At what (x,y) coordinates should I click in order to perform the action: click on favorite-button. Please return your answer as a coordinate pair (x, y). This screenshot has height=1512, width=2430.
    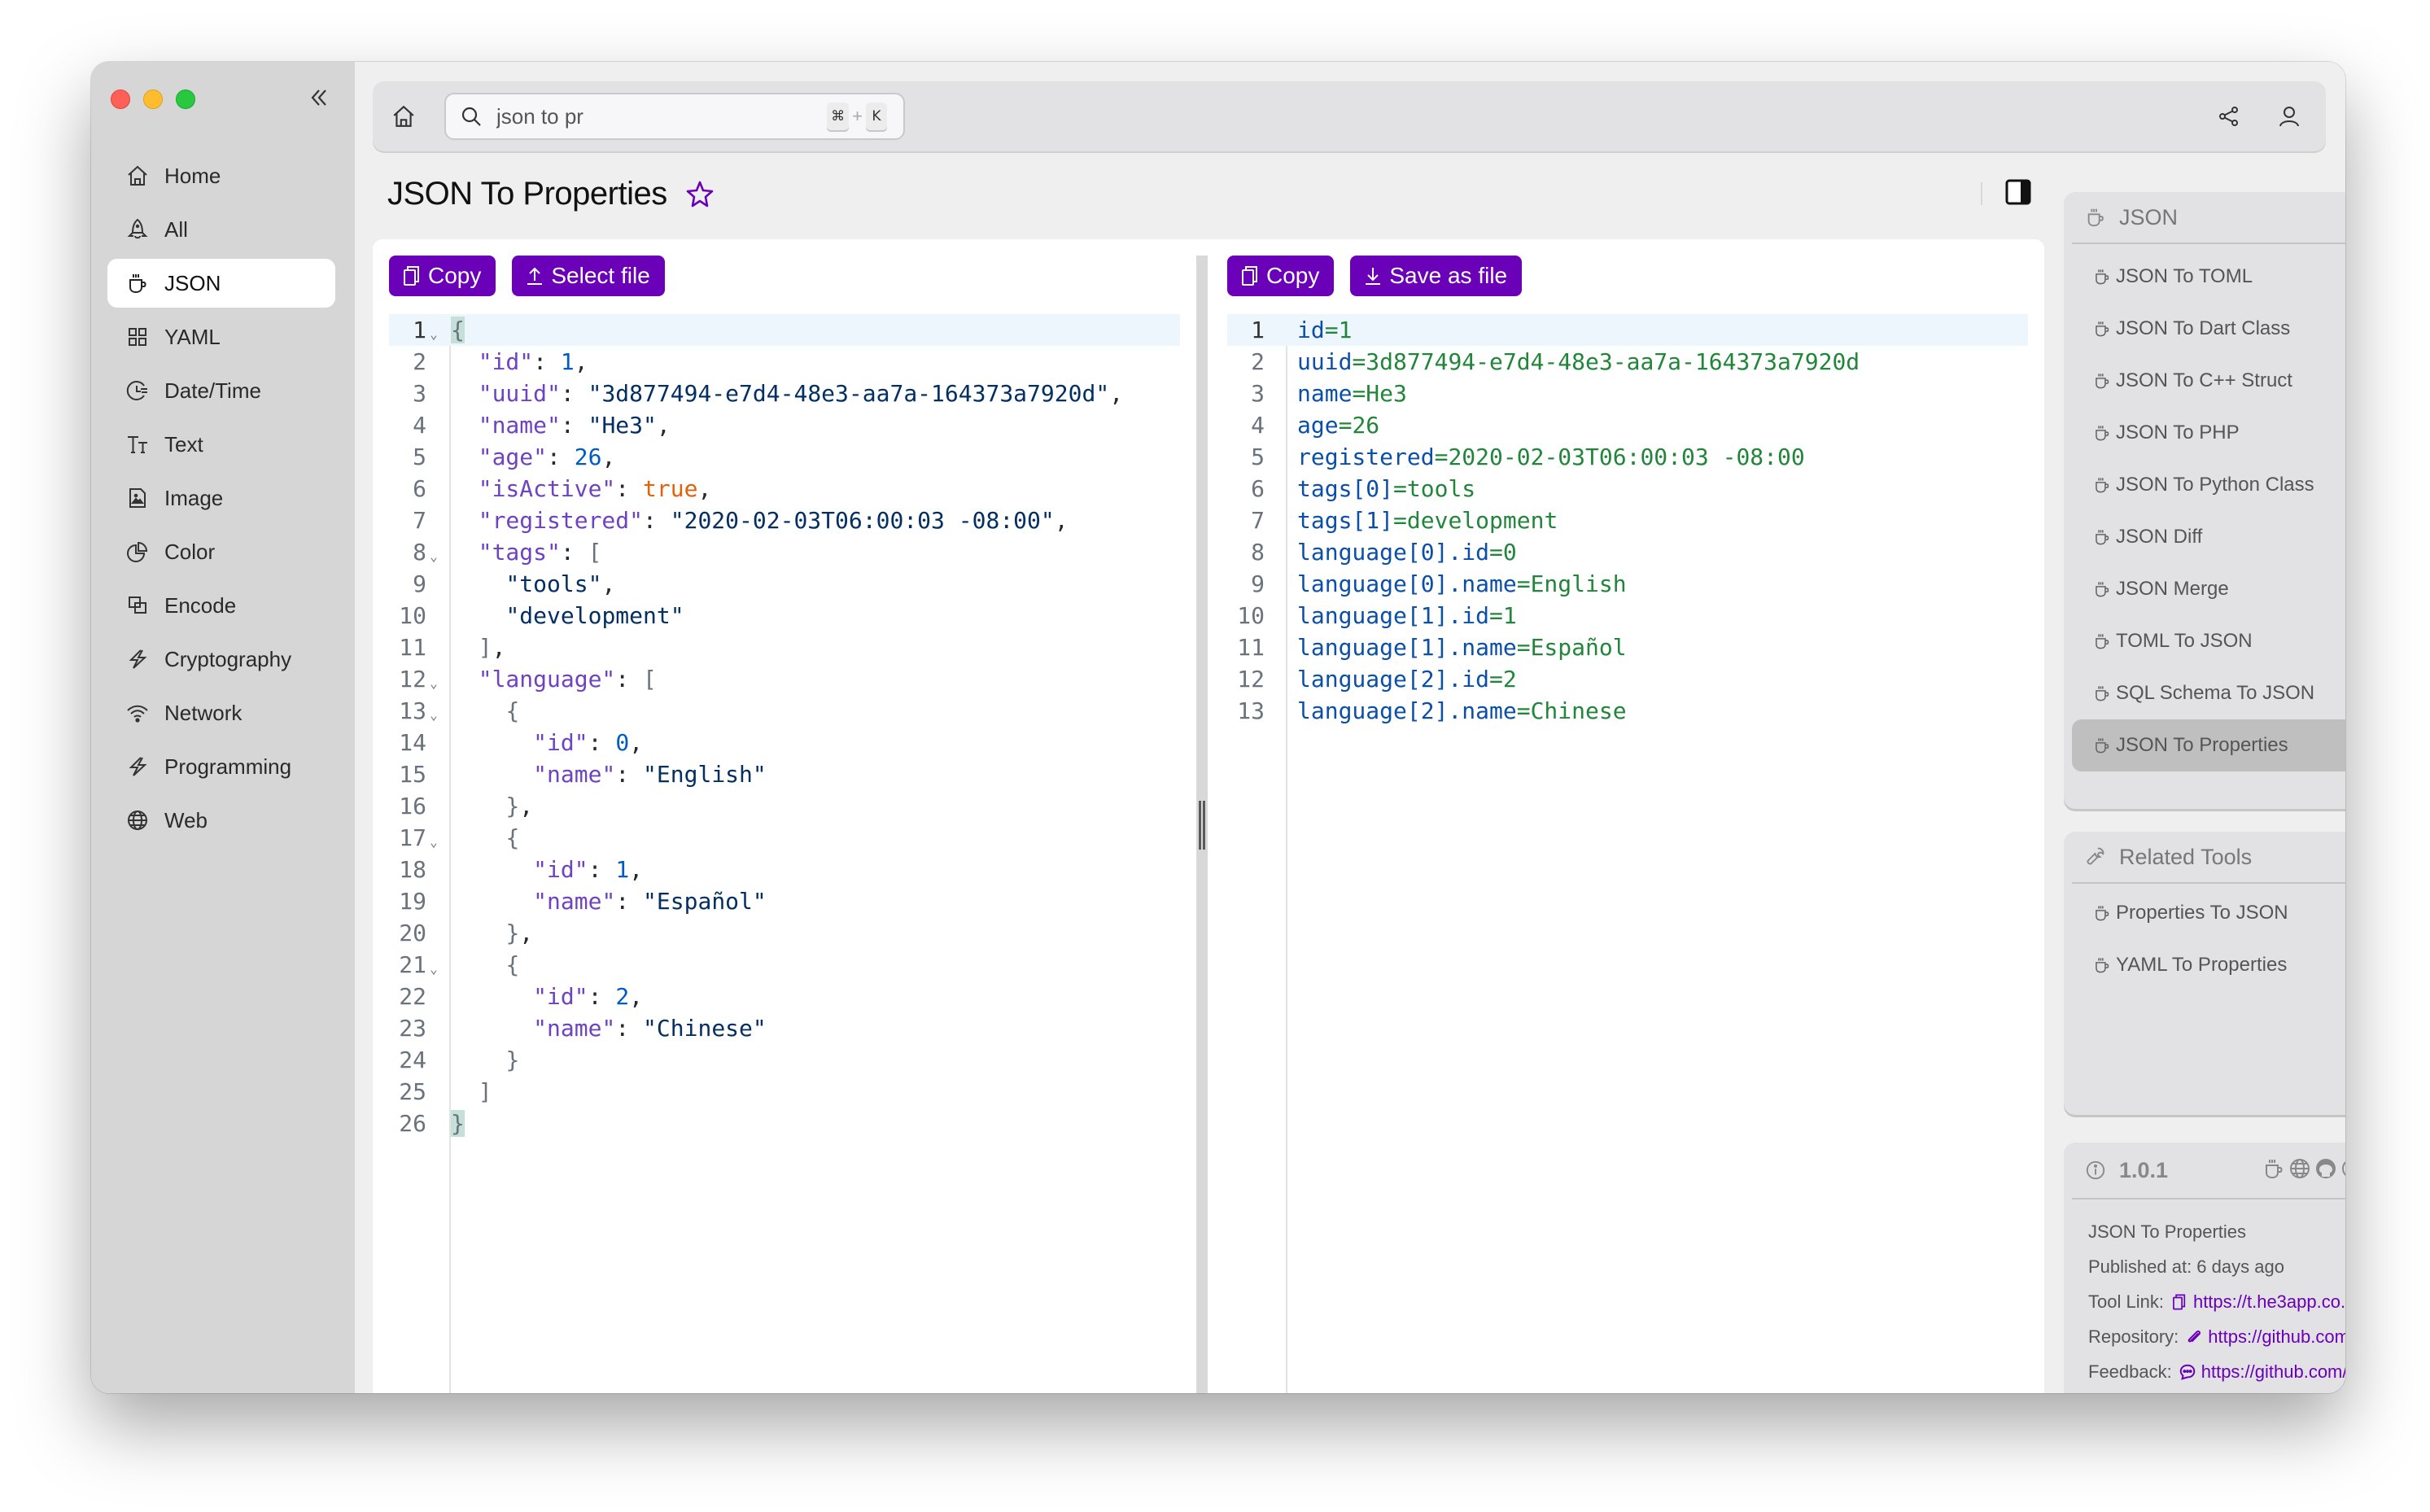
    Looking at the image, I should click on (700, 194).